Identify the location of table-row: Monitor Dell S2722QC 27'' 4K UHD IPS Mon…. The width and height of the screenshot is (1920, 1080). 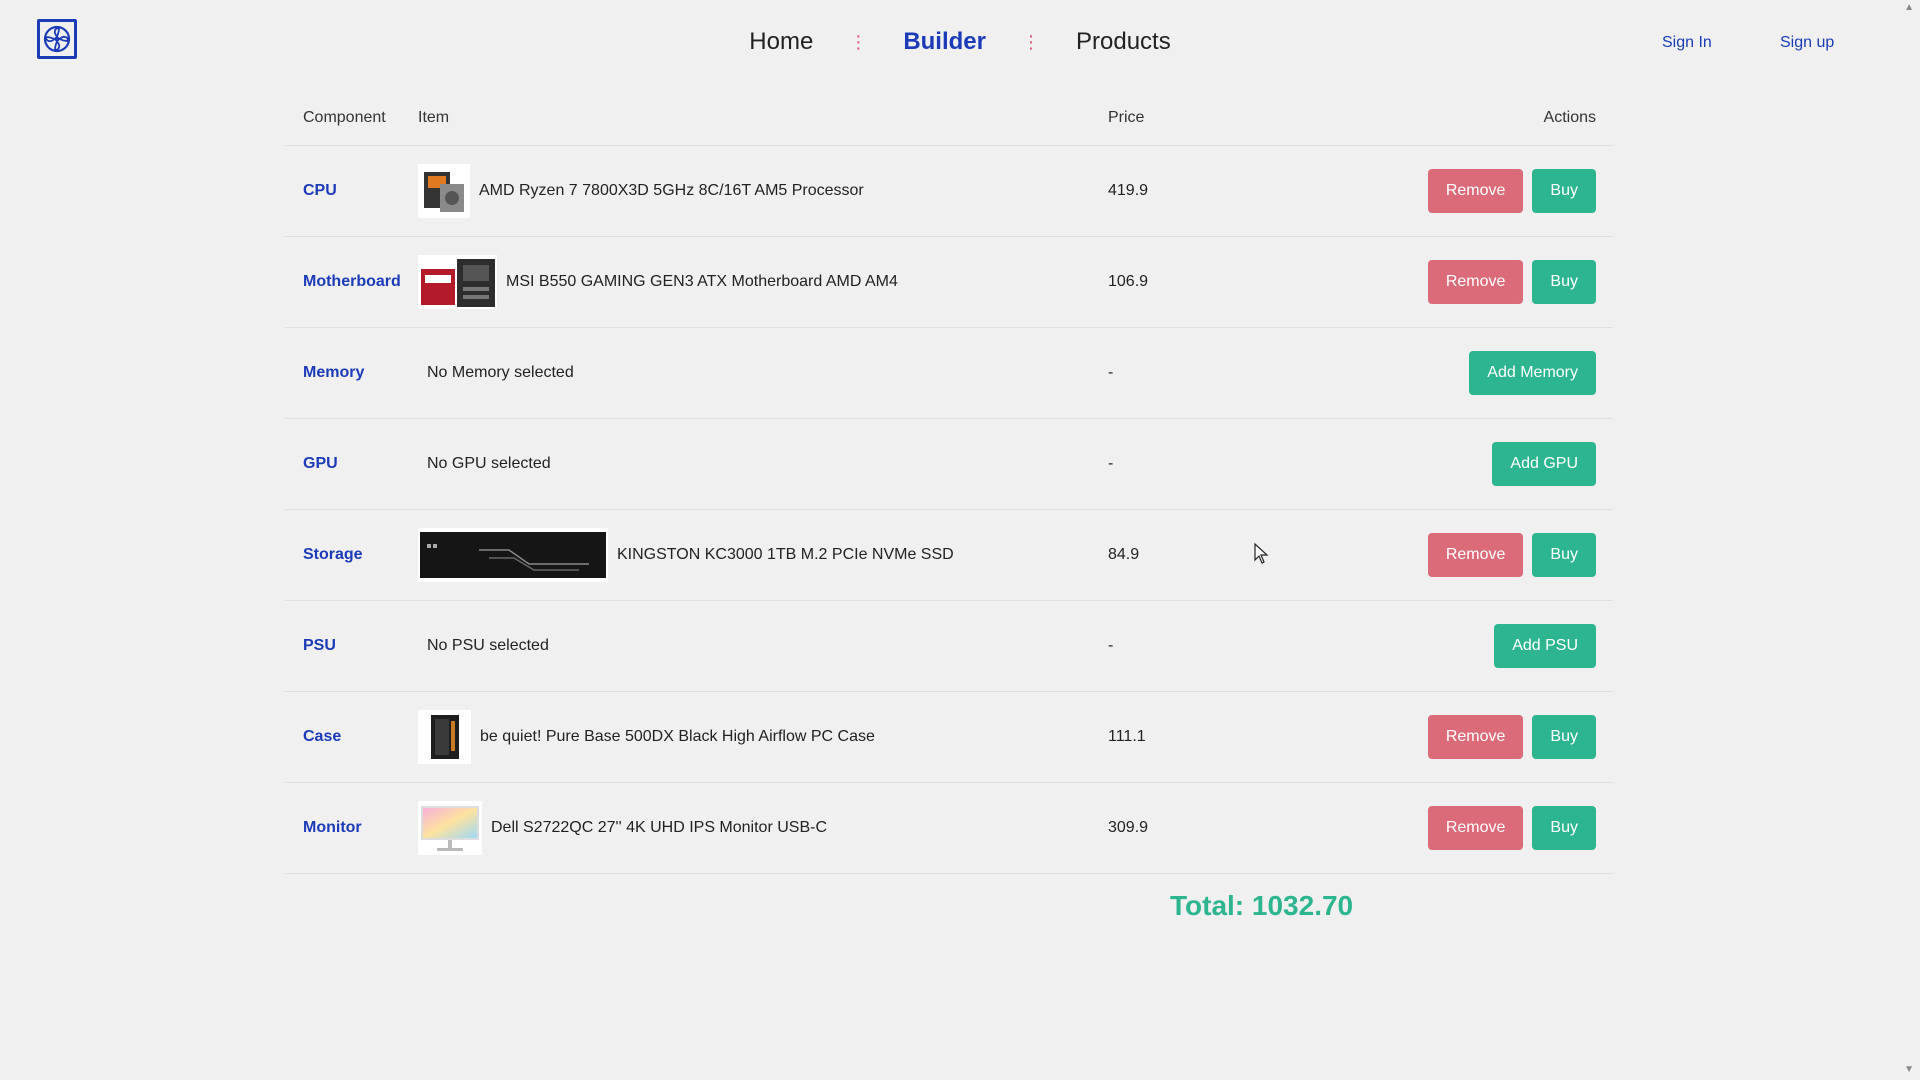
(949, 828).